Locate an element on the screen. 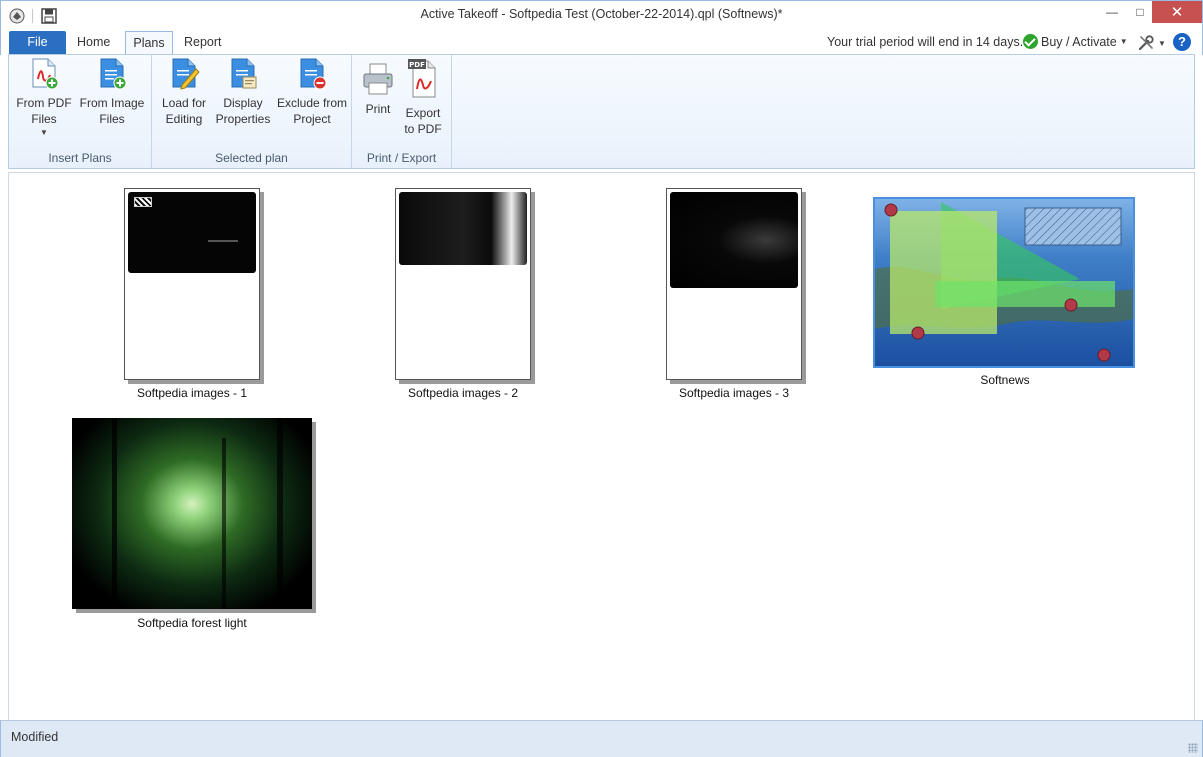 The width and height of the screenshot is (1203, 757). tab-home: Home is located at coordinates (93, 43).